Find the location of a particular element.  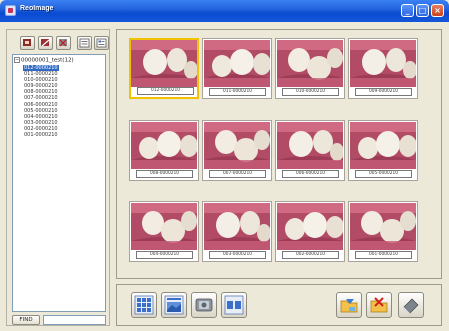

import-folder-button is located at coordinates (349, 305).